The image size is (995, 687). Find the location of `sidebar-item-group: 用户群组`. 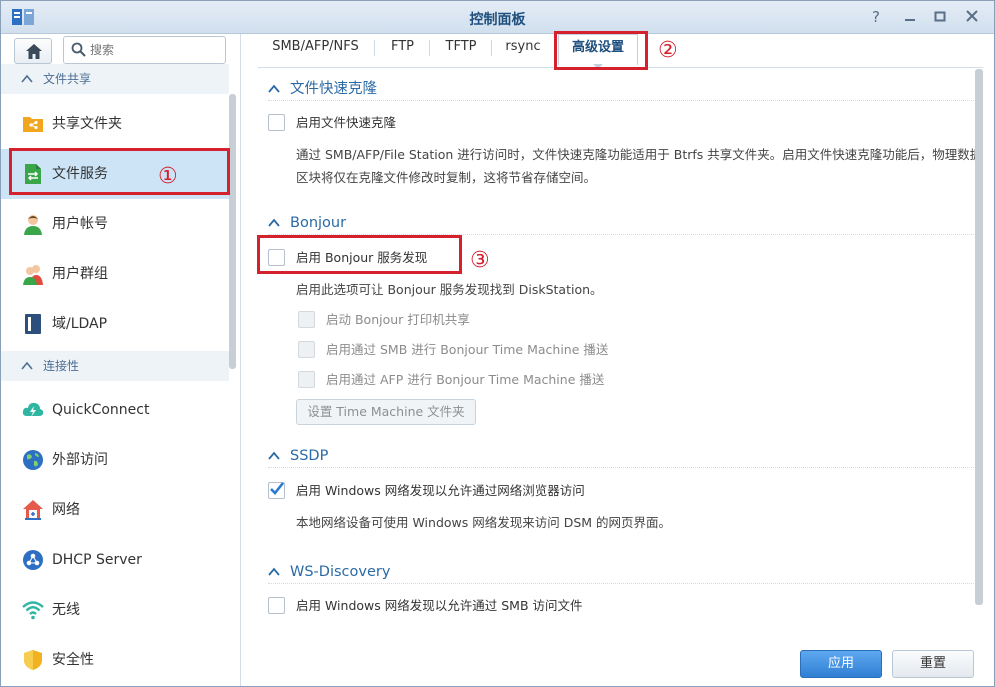

sidebar-item-group: 用户群组 is located at coordinates (115, 274).